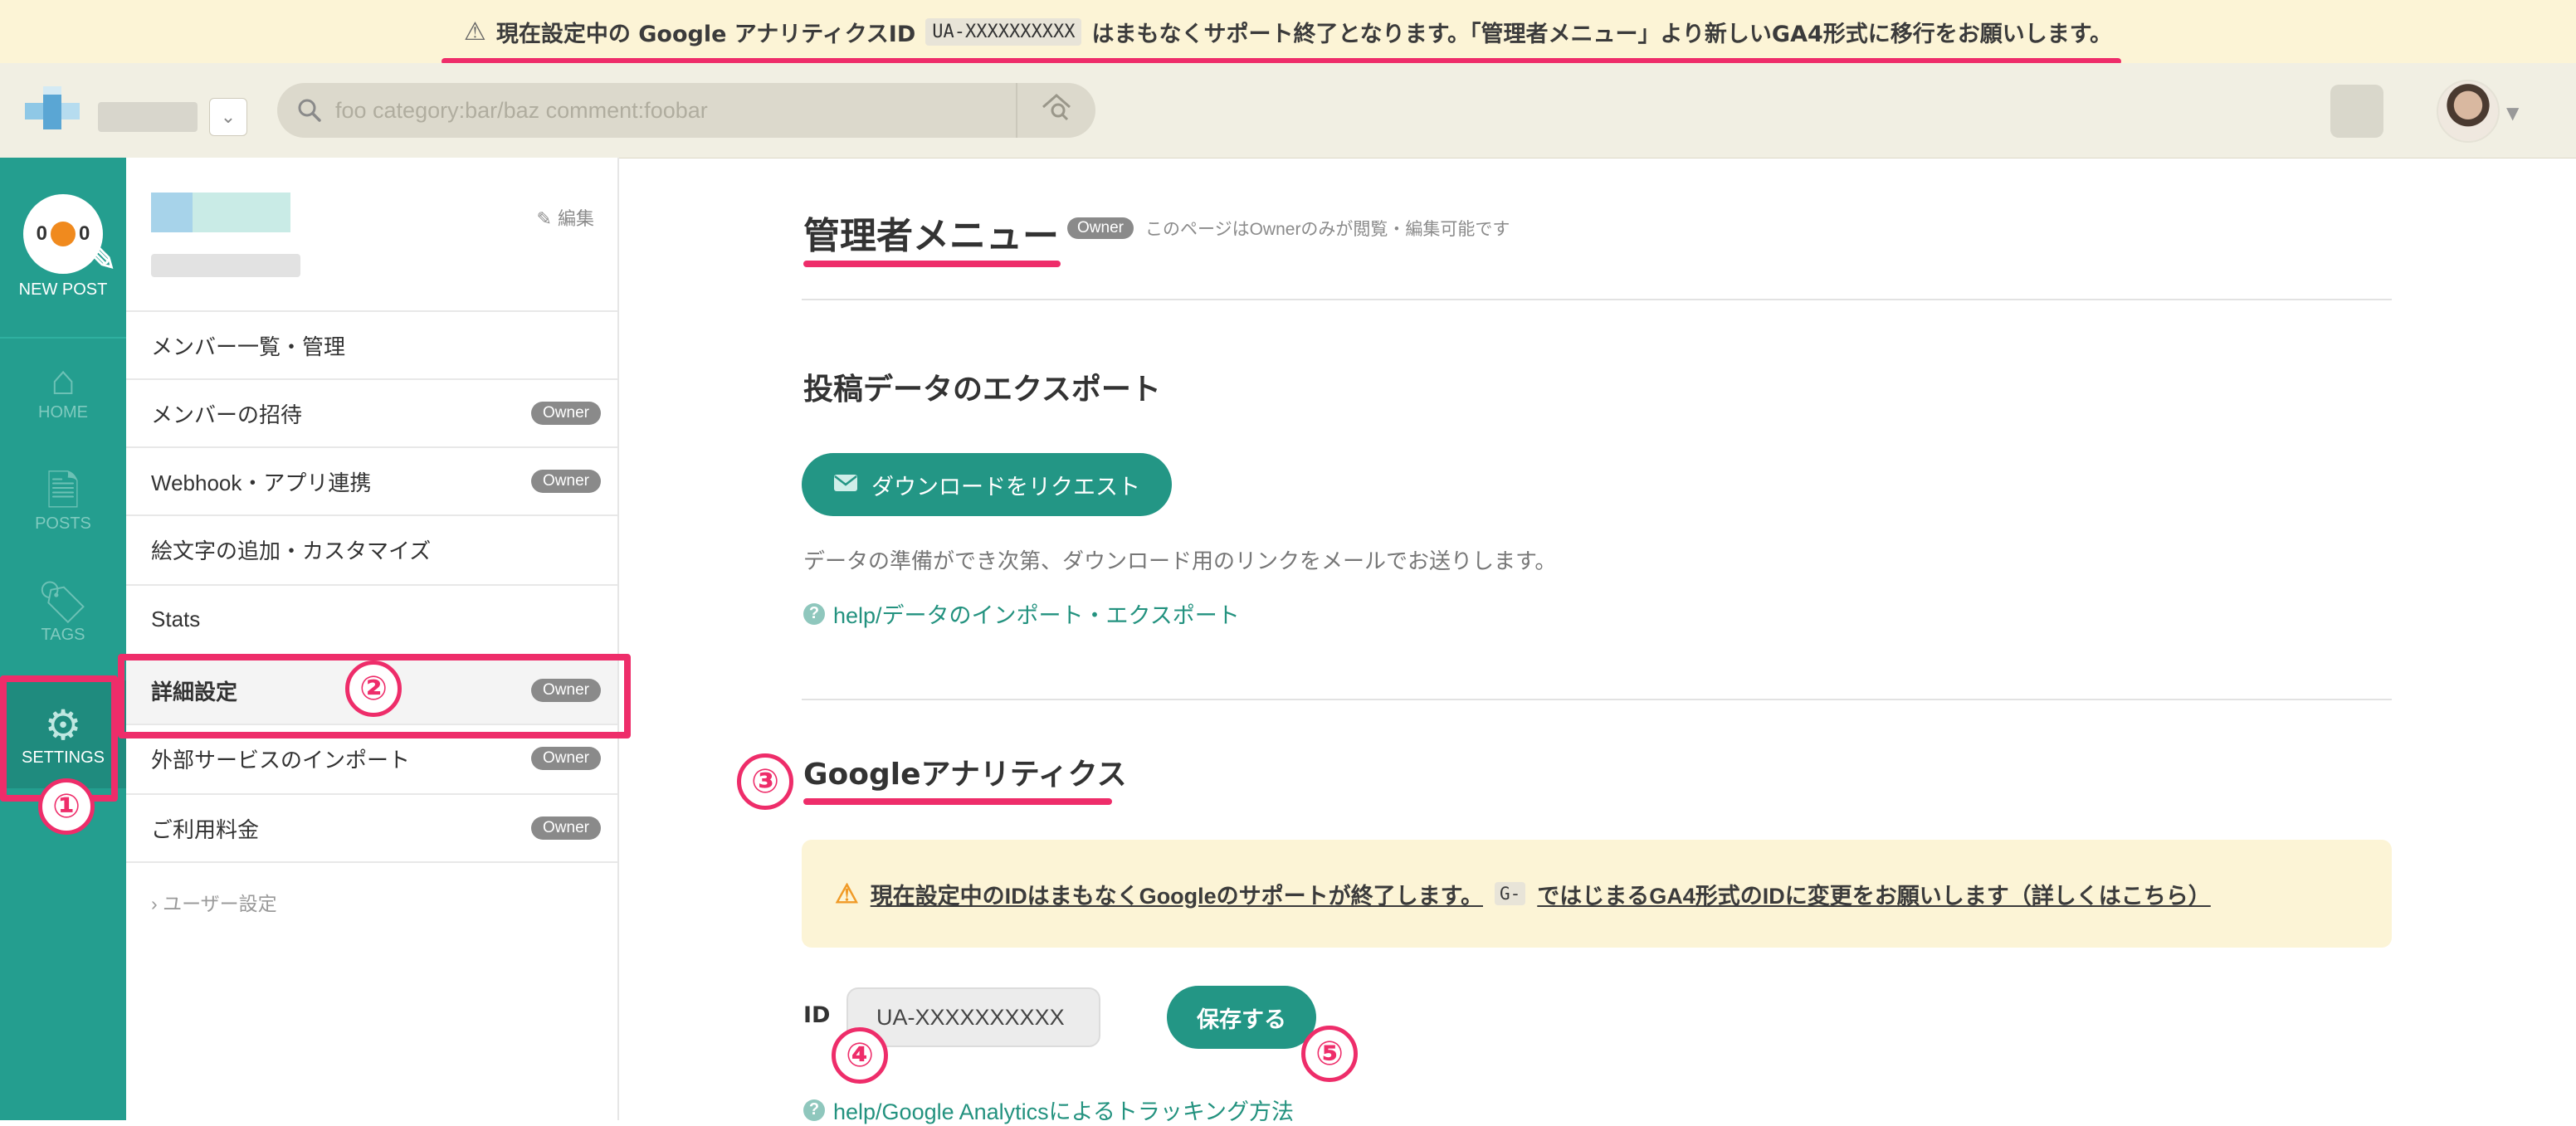 This screenshot has width=2576, height=1126. Describe the element at coordinates (220, 903) in the screenshot. I see `user-settings-label: ユーザー設定` at that location.